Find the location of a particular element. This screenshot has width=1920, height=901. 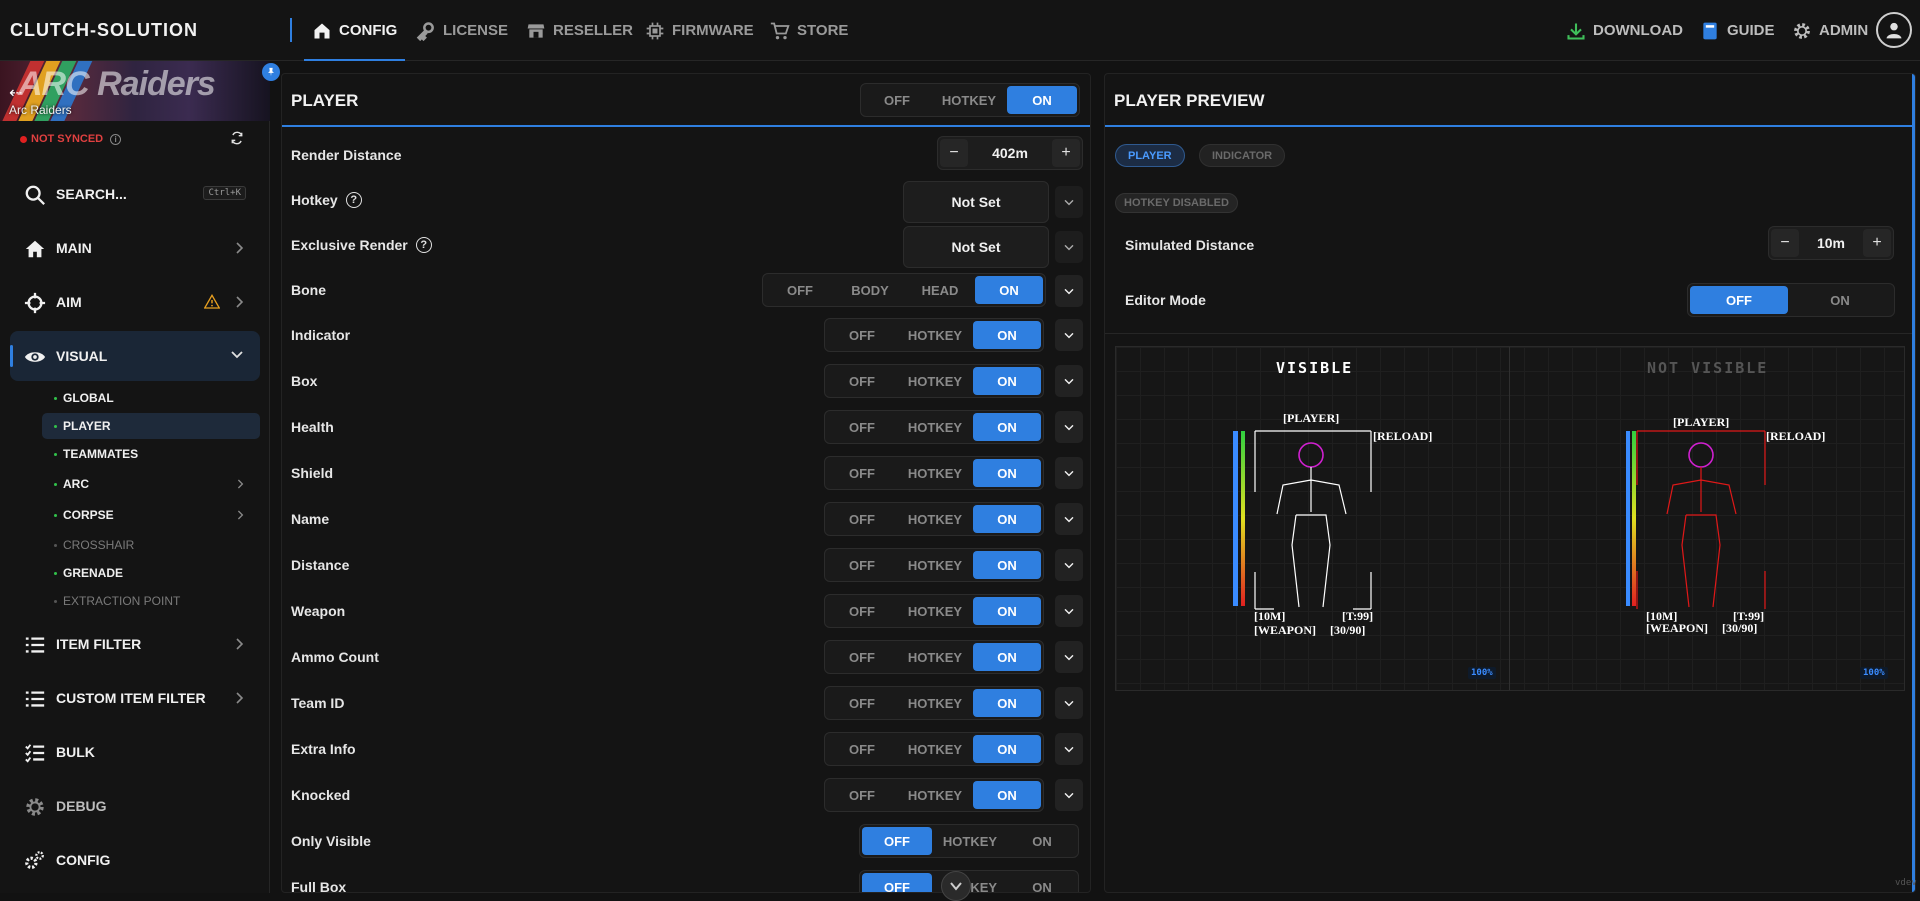

shield-on-option: ON is located at coordinates (1007, 473).